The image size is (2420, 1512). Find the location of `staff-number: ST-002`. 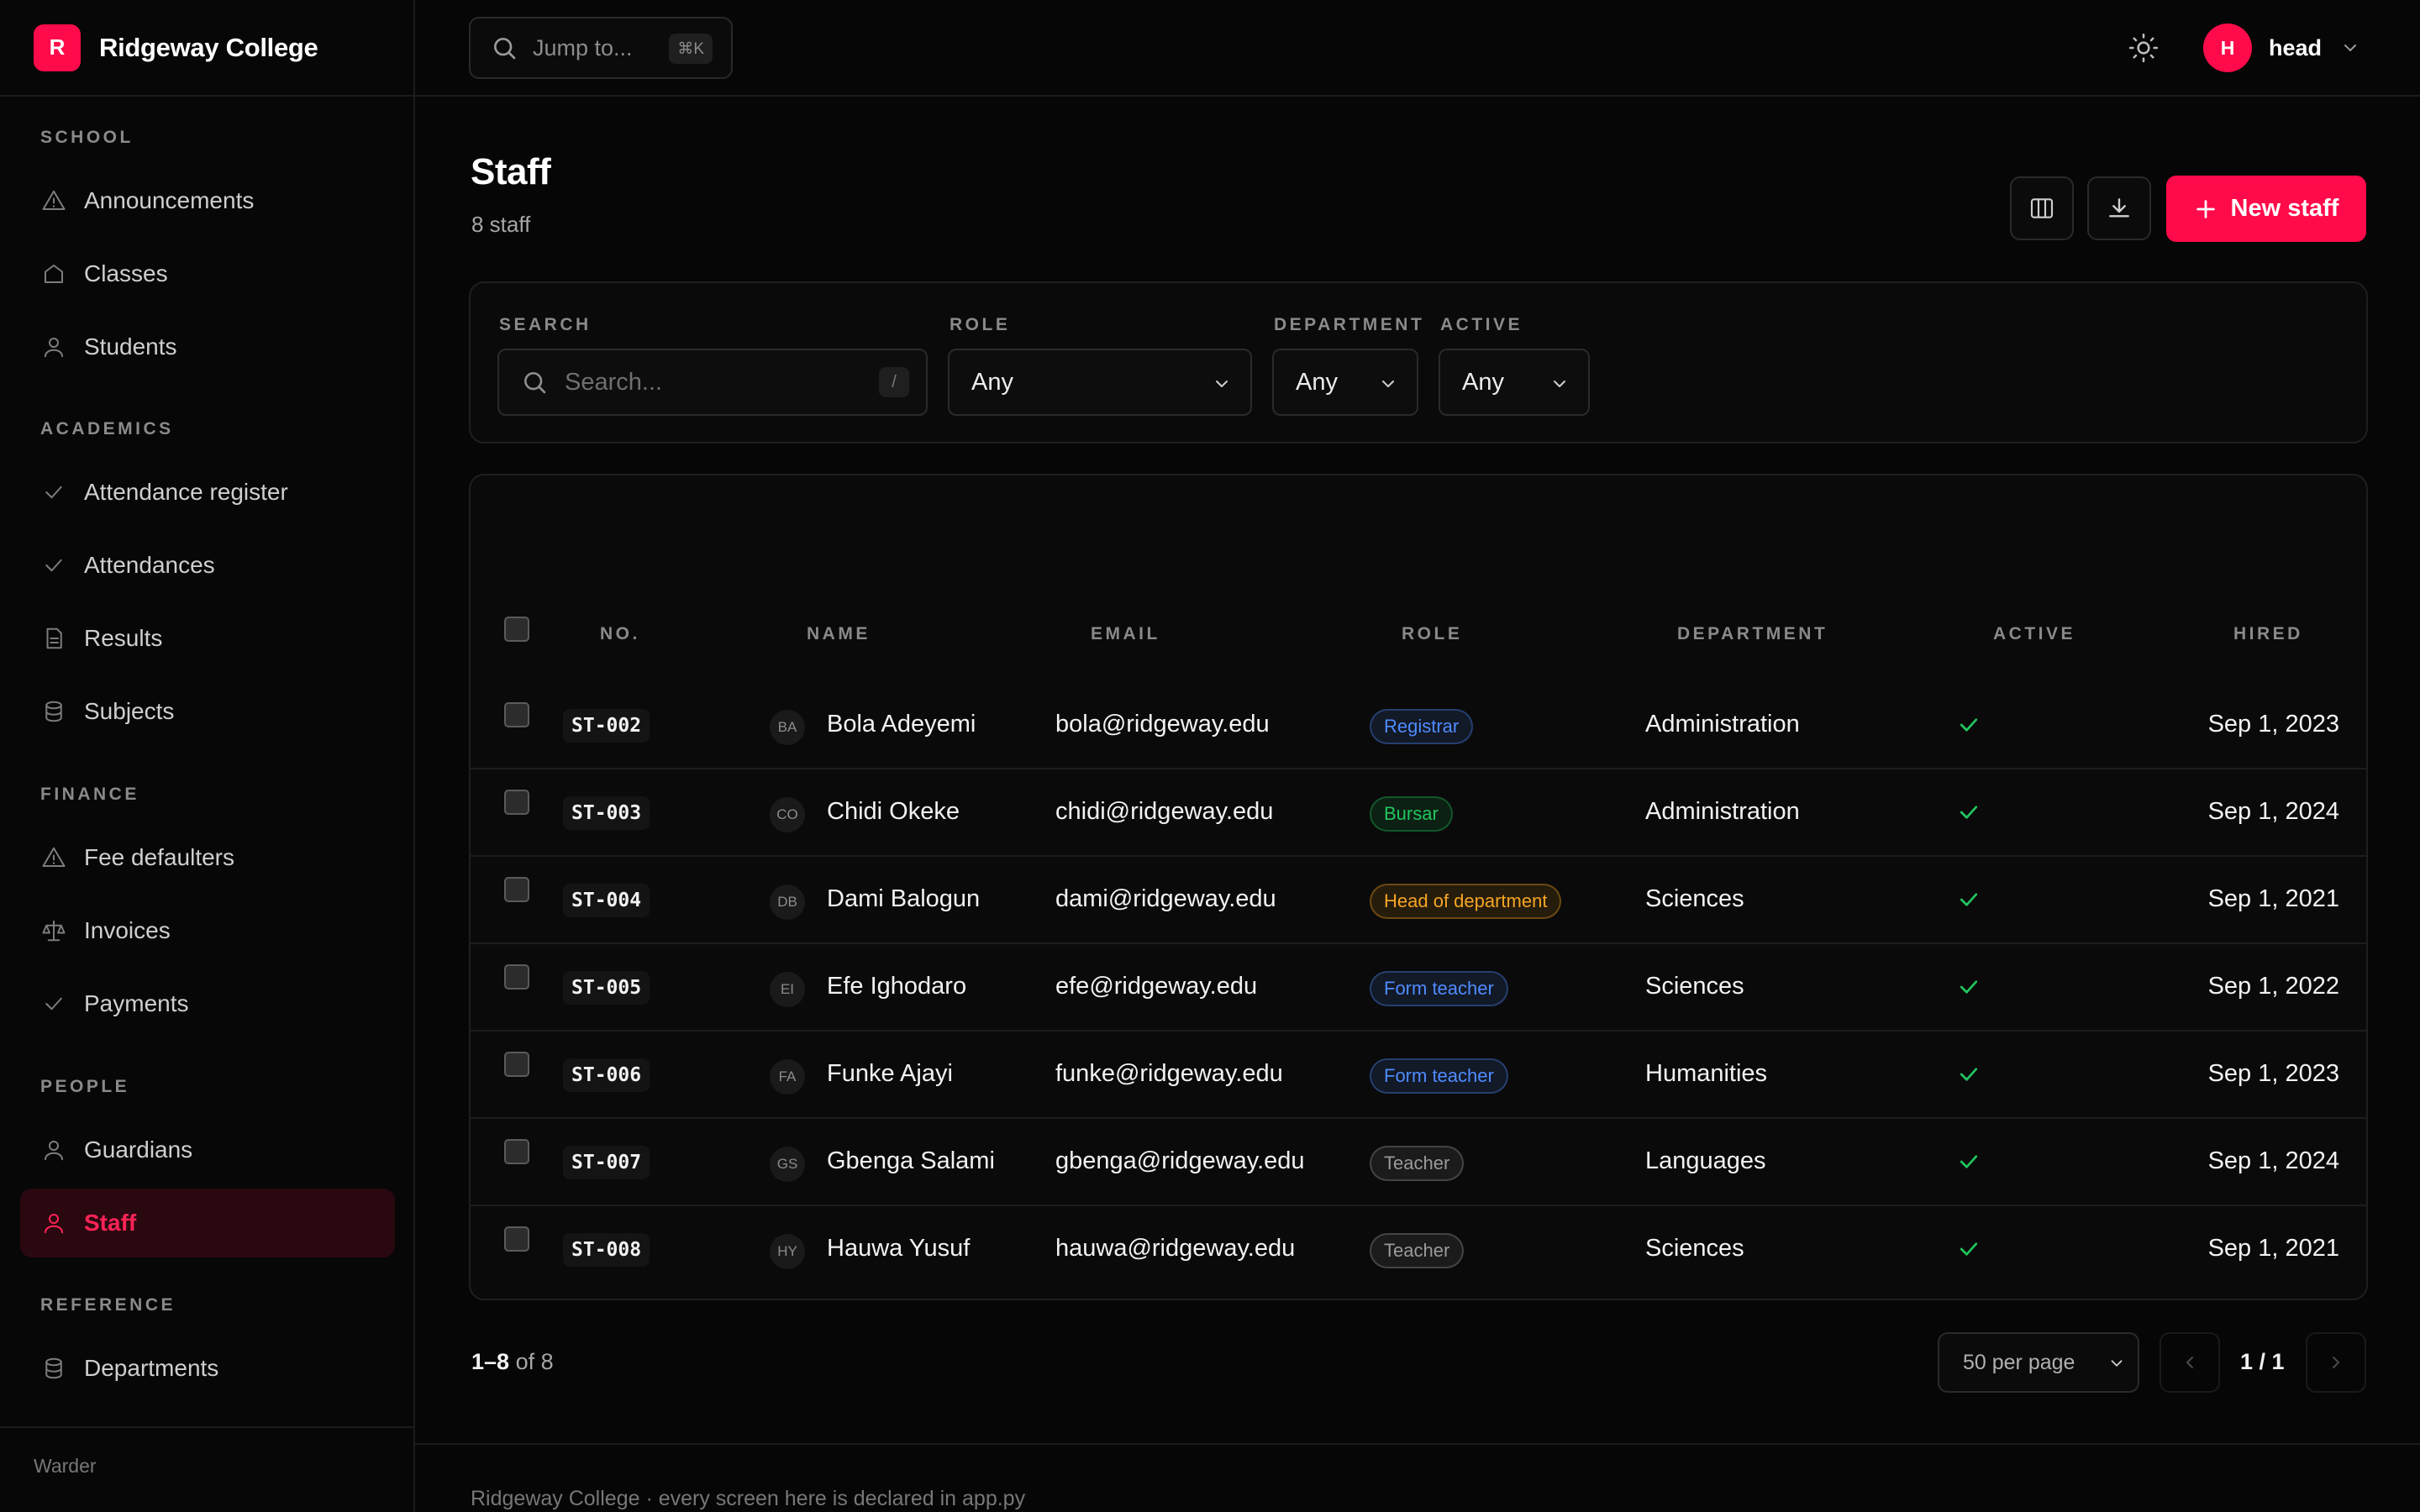

staff-number: ST-002 is located at coordinates (606, 726).